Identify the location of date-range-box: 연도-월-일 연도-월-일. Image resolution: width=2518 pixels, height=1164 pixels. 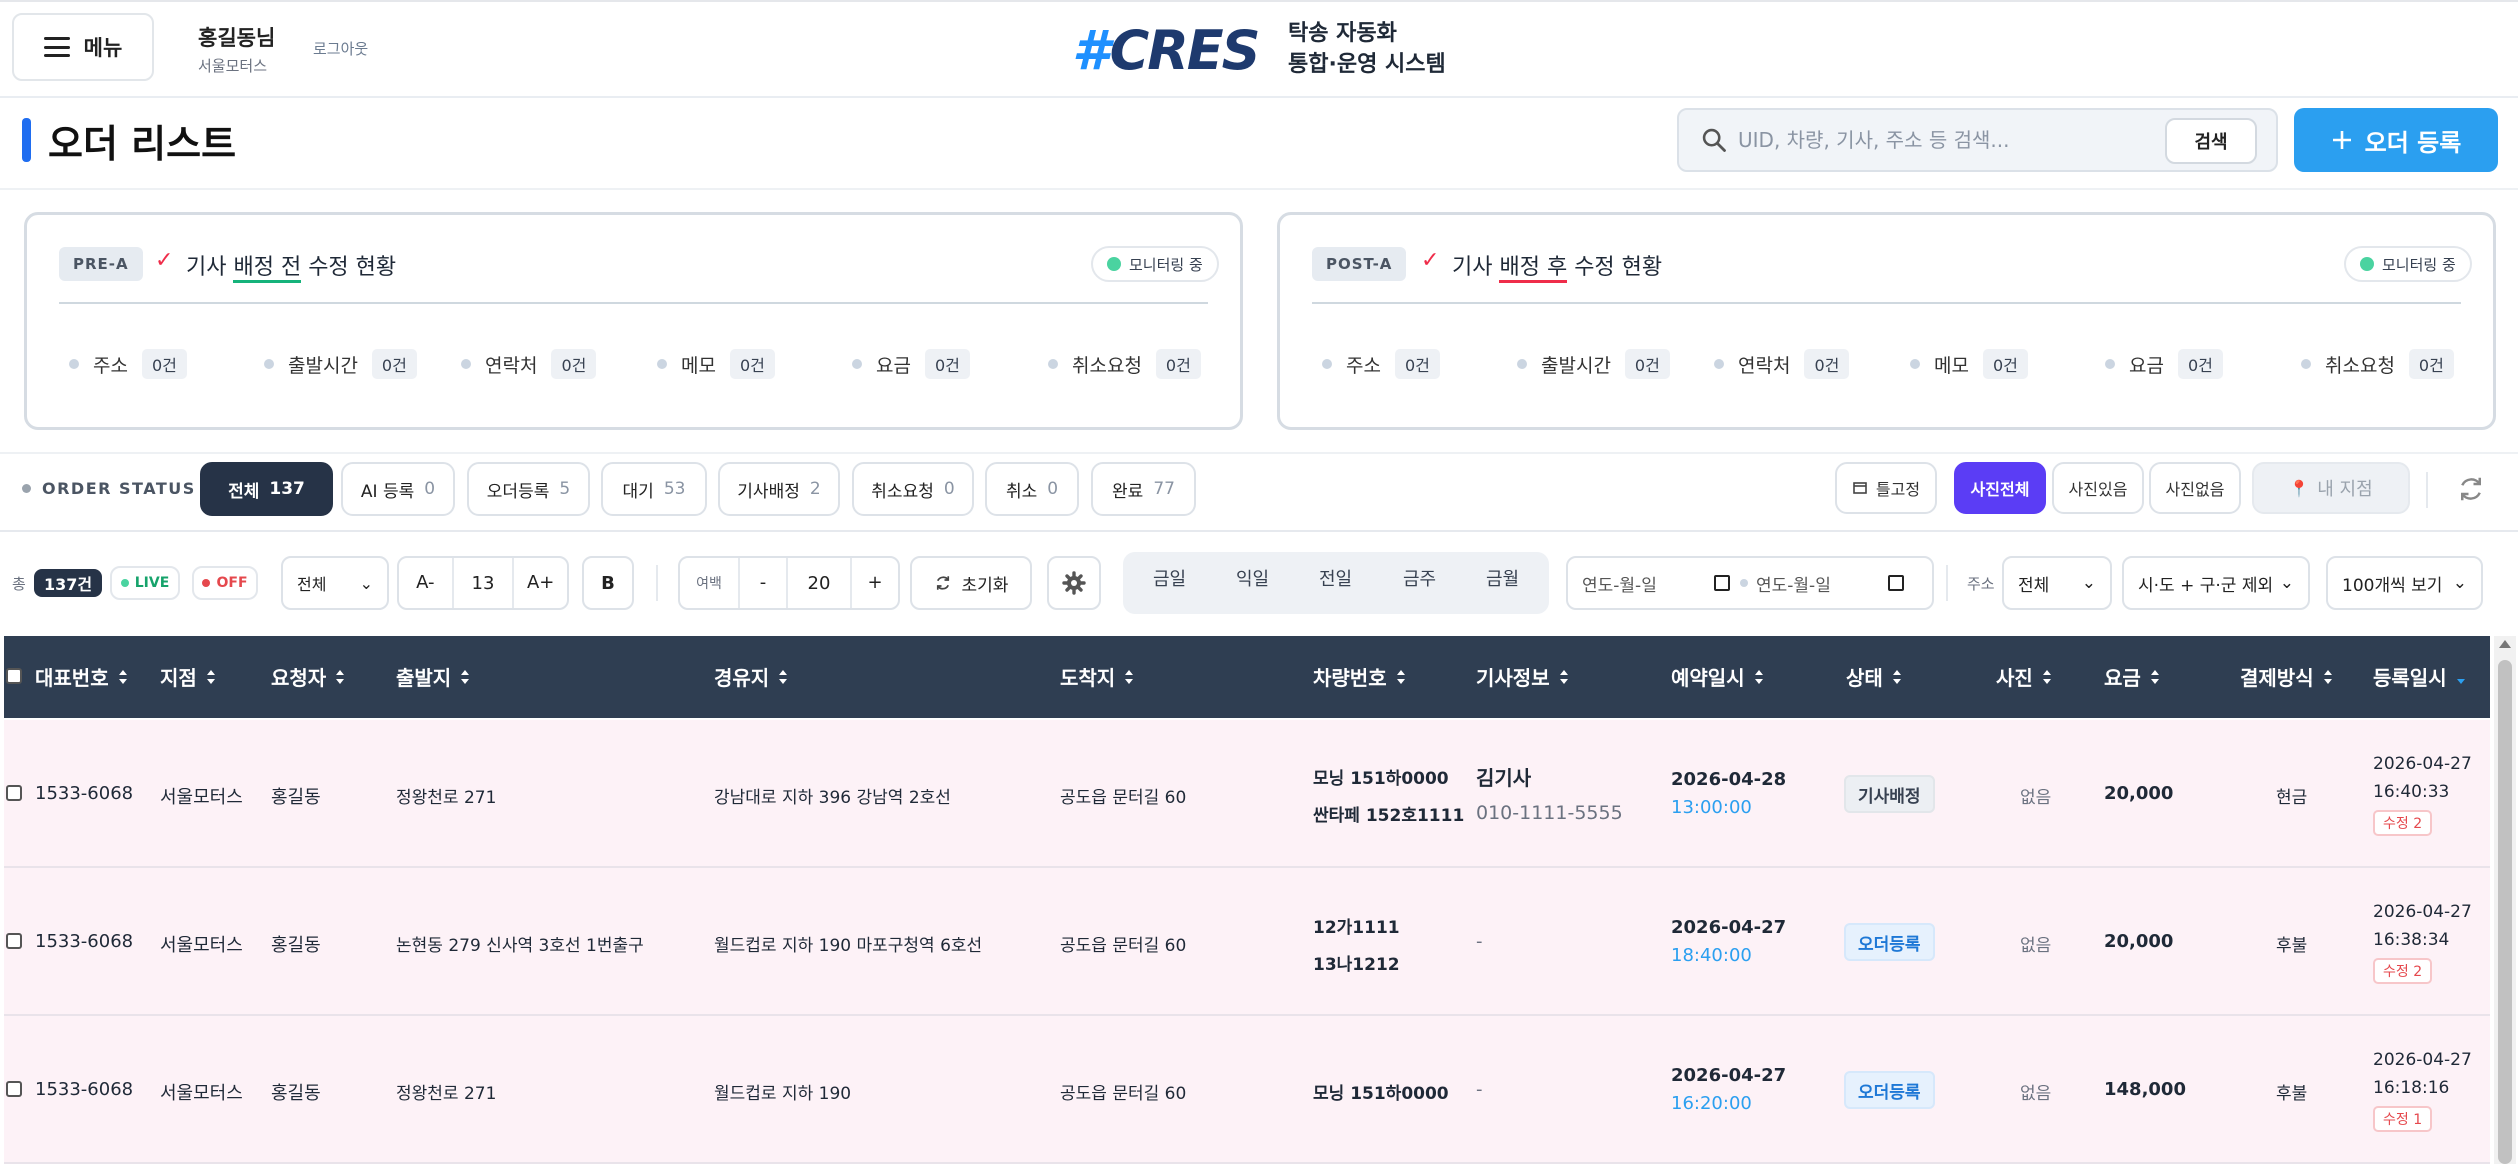
(1750, 583).